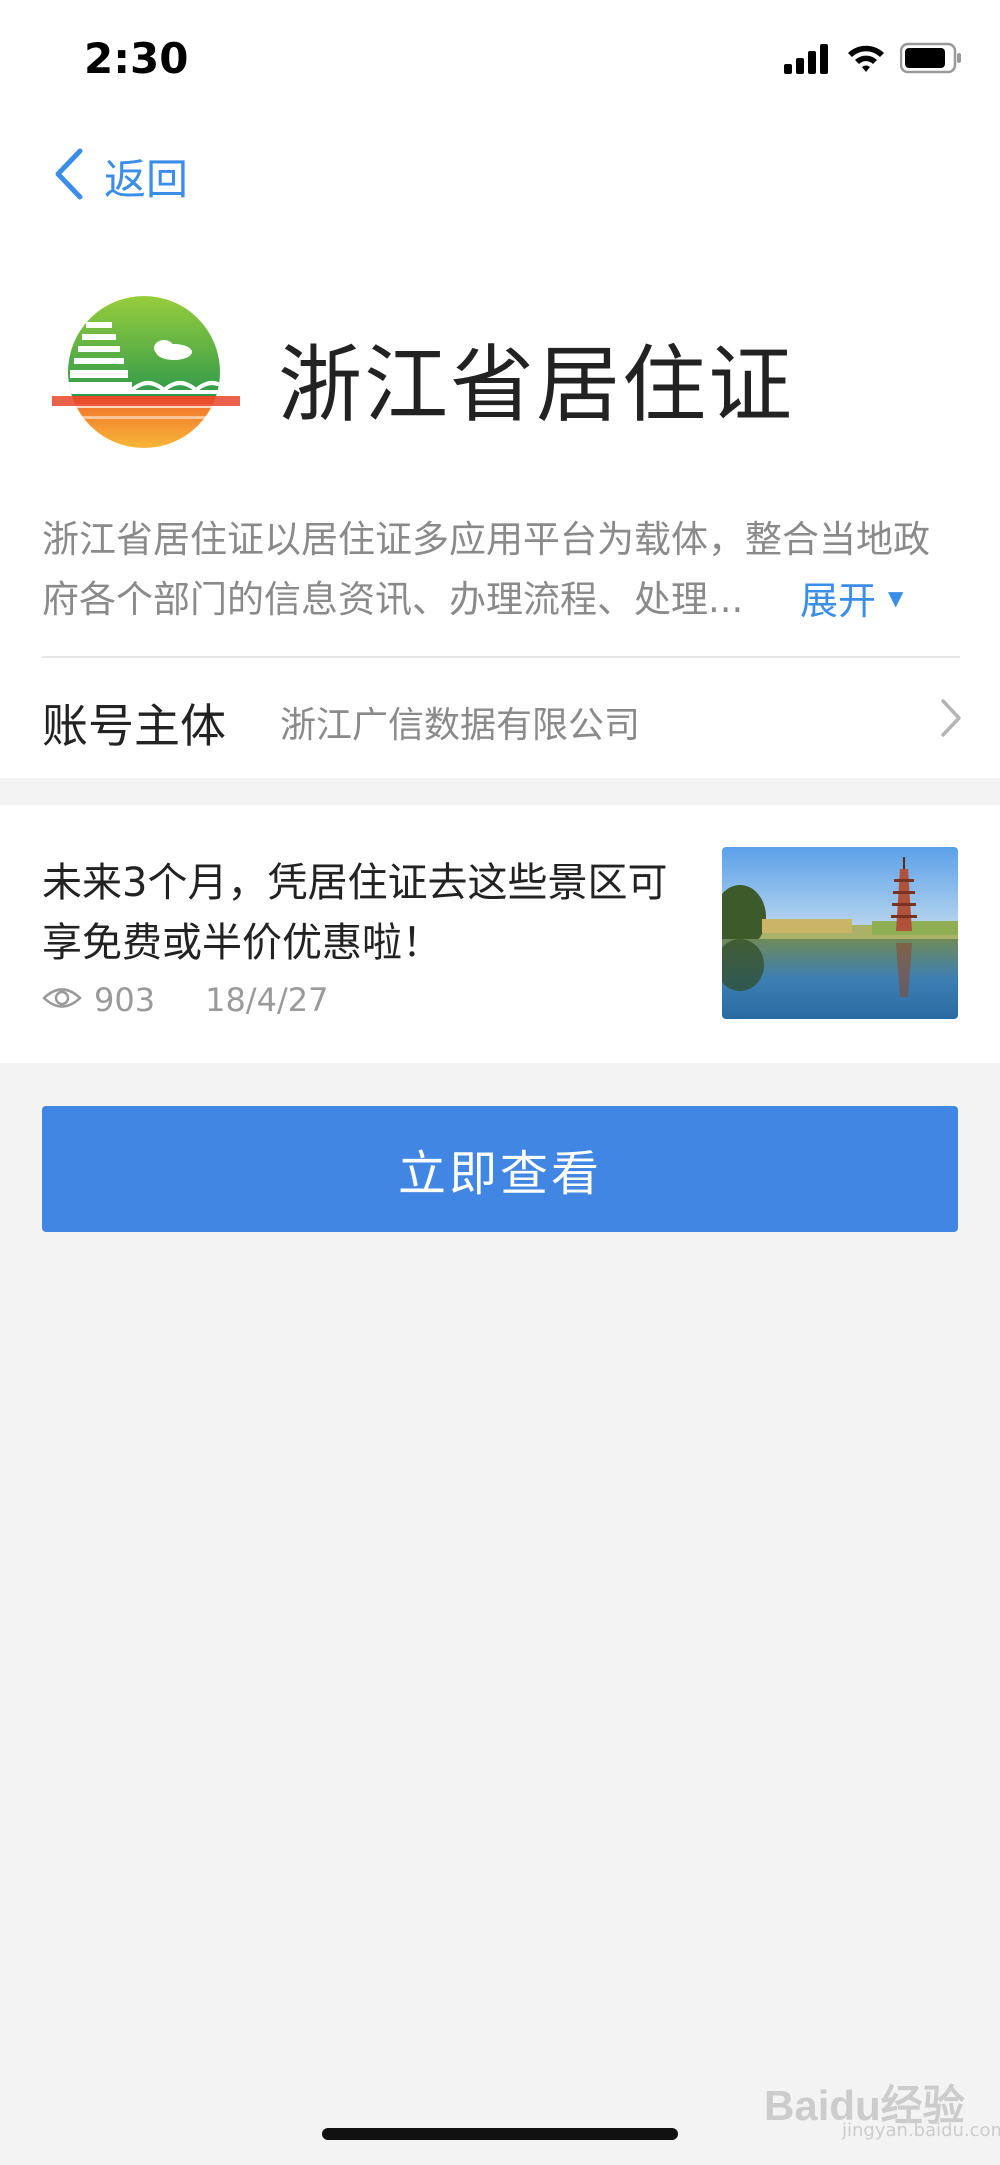  Describe the element at coordinates (866, 60) in the screenshot. I see `wifi-icon` at that location.